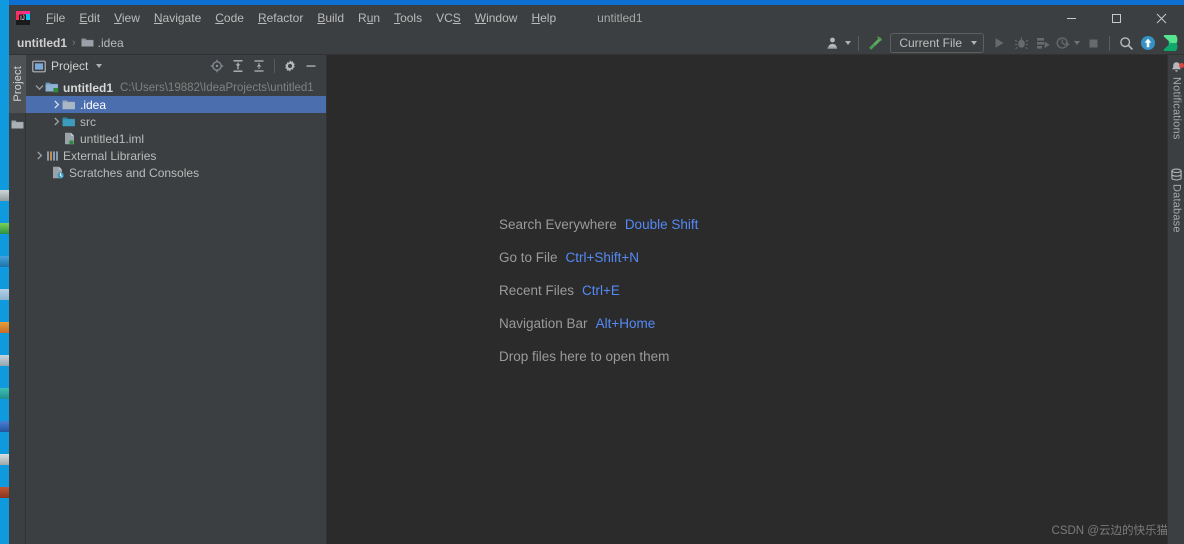 Image resolution: width=1184 pixels, height=544 pixels. What do you see at coordinates (39, 66) in the screenshot?
I see `project-view-icon` at bounding box center [39, 66].